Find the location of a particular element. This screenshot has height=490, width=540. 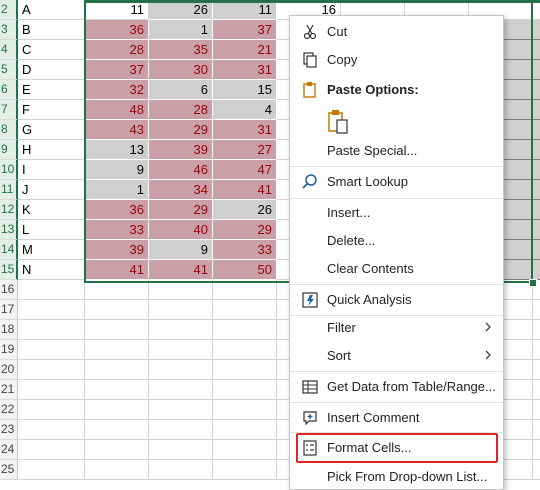

row-header: 19 is located at coordinates (9, 350).